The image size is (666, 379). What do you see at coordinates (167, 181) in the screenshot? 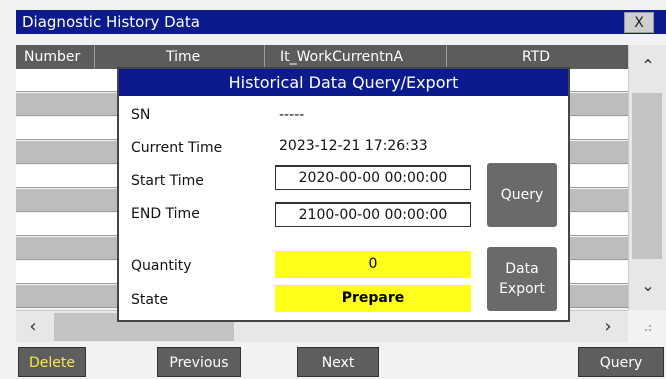
I see `start-time-label: Start Time` at bounding box center [167, 181].